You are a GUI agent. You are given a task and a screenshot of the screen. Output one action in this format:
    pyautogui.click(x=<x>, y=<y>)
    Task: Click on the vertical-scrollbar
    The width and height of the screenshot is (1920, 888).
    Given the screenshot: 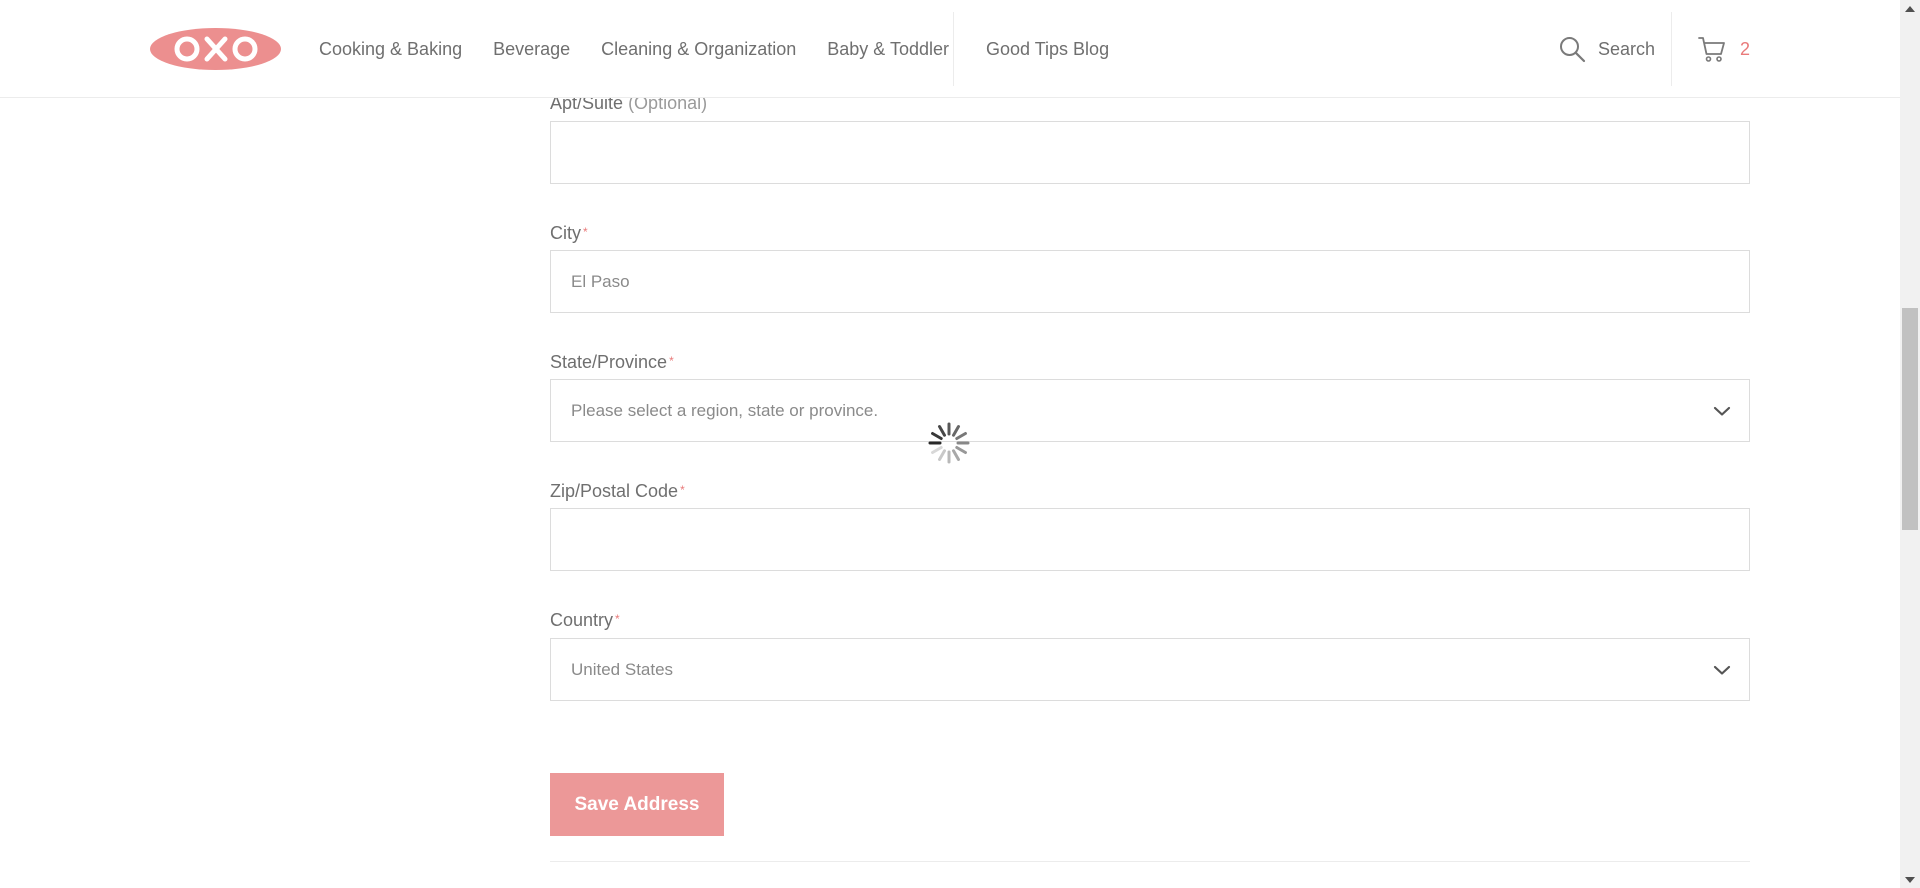 What is the action you would take?
    pyautogui.click(x=1910, y=444)
    